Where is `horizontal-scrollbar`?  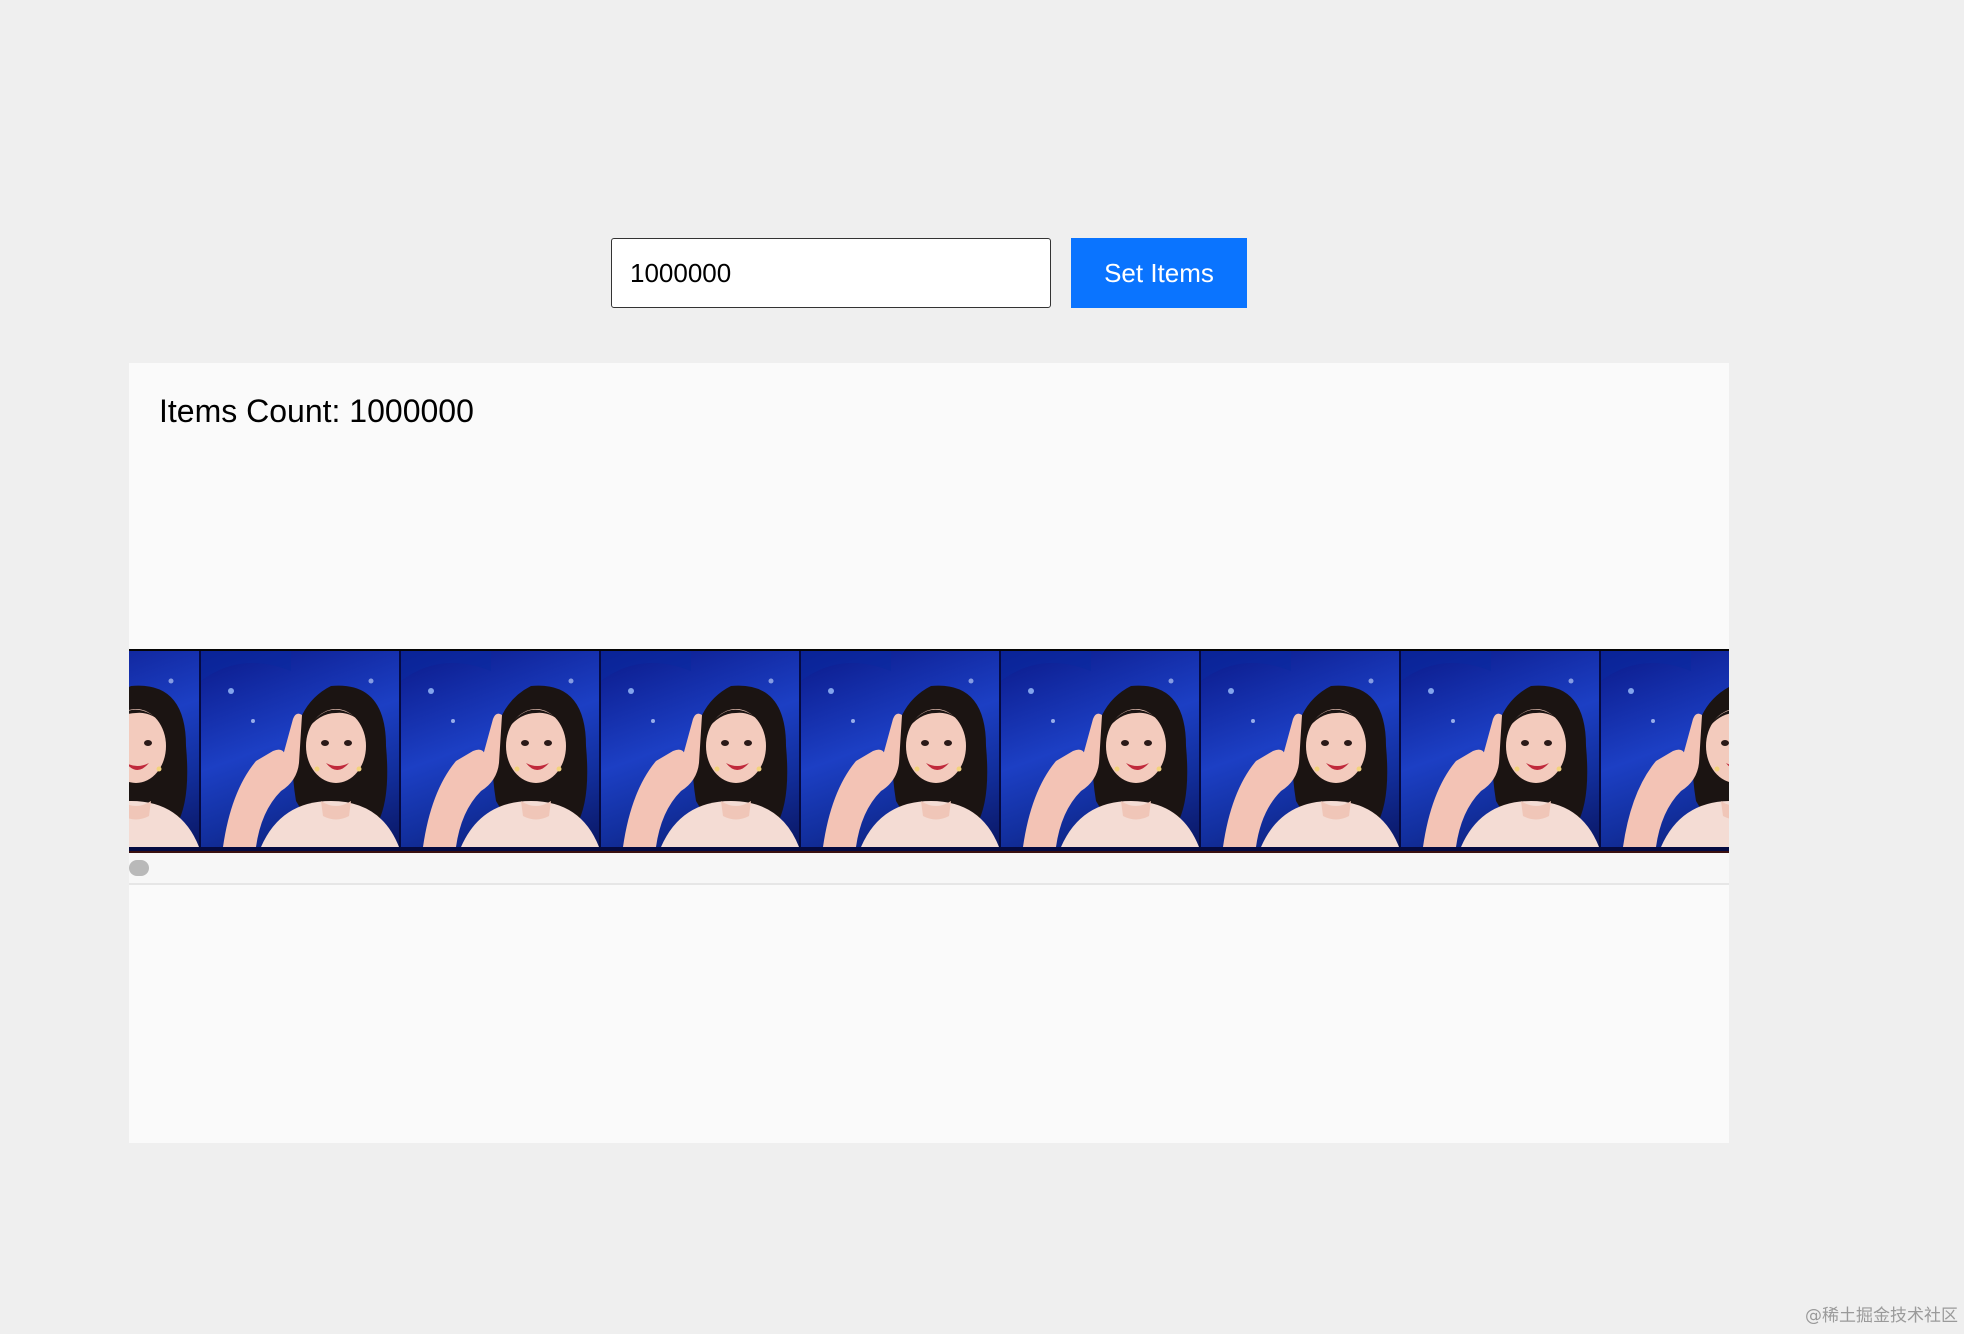
horizontal-scrollbar is located at coordinates (929, 869).